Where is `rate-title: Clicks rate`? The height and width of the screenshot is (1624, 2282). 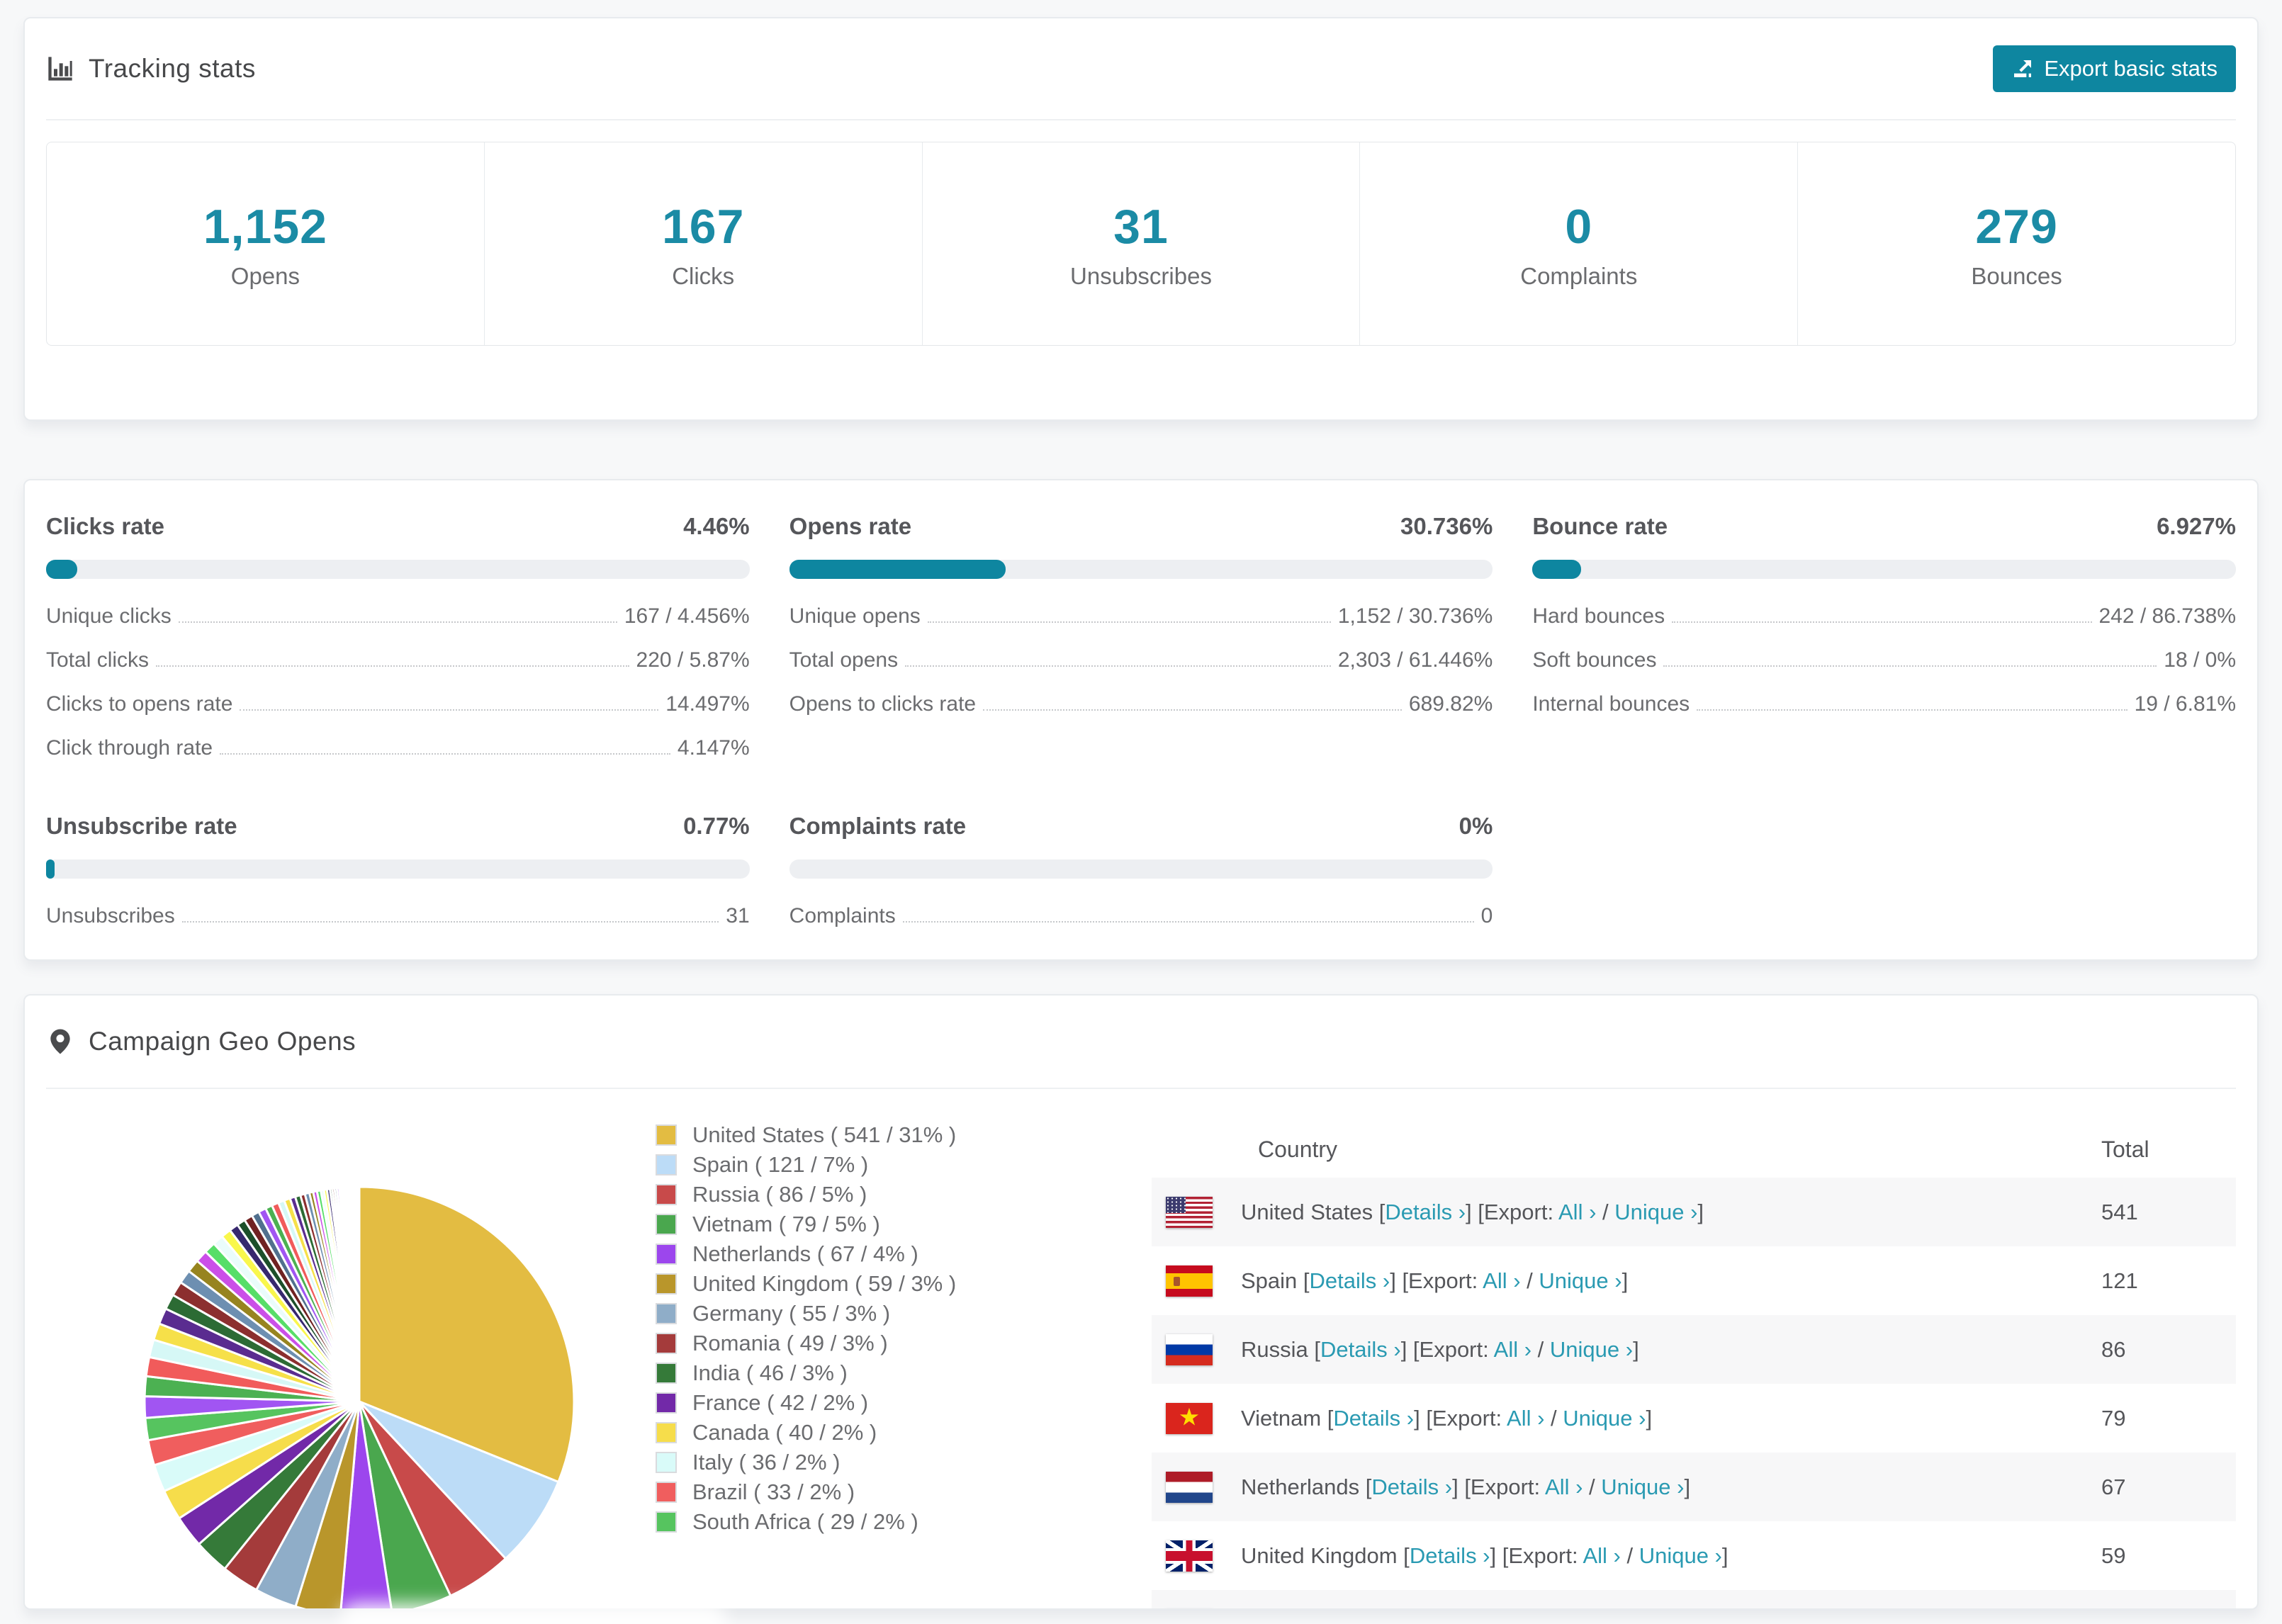
rate-title: Clicks rate is located at coordinates (105, 526).